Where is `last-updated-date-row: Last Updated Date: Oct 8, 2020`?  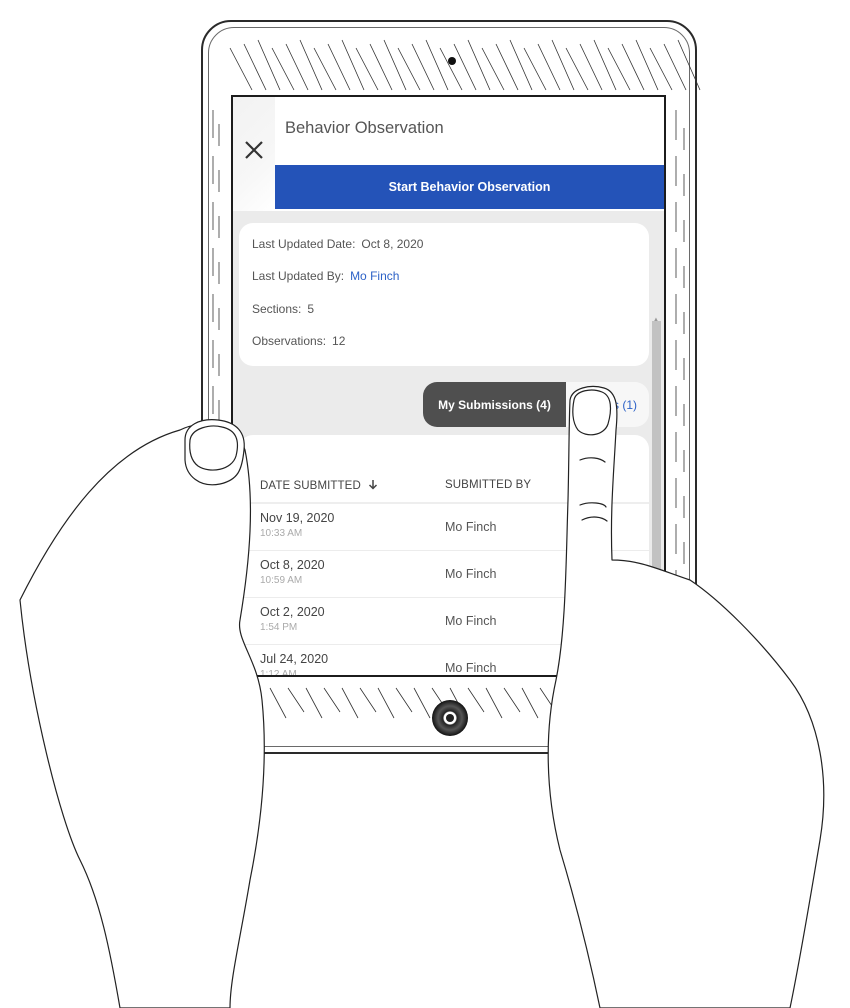 last-updated-date-row: Last Updated Date: Oct 8, 2020 is located at coordinates (337, 244).